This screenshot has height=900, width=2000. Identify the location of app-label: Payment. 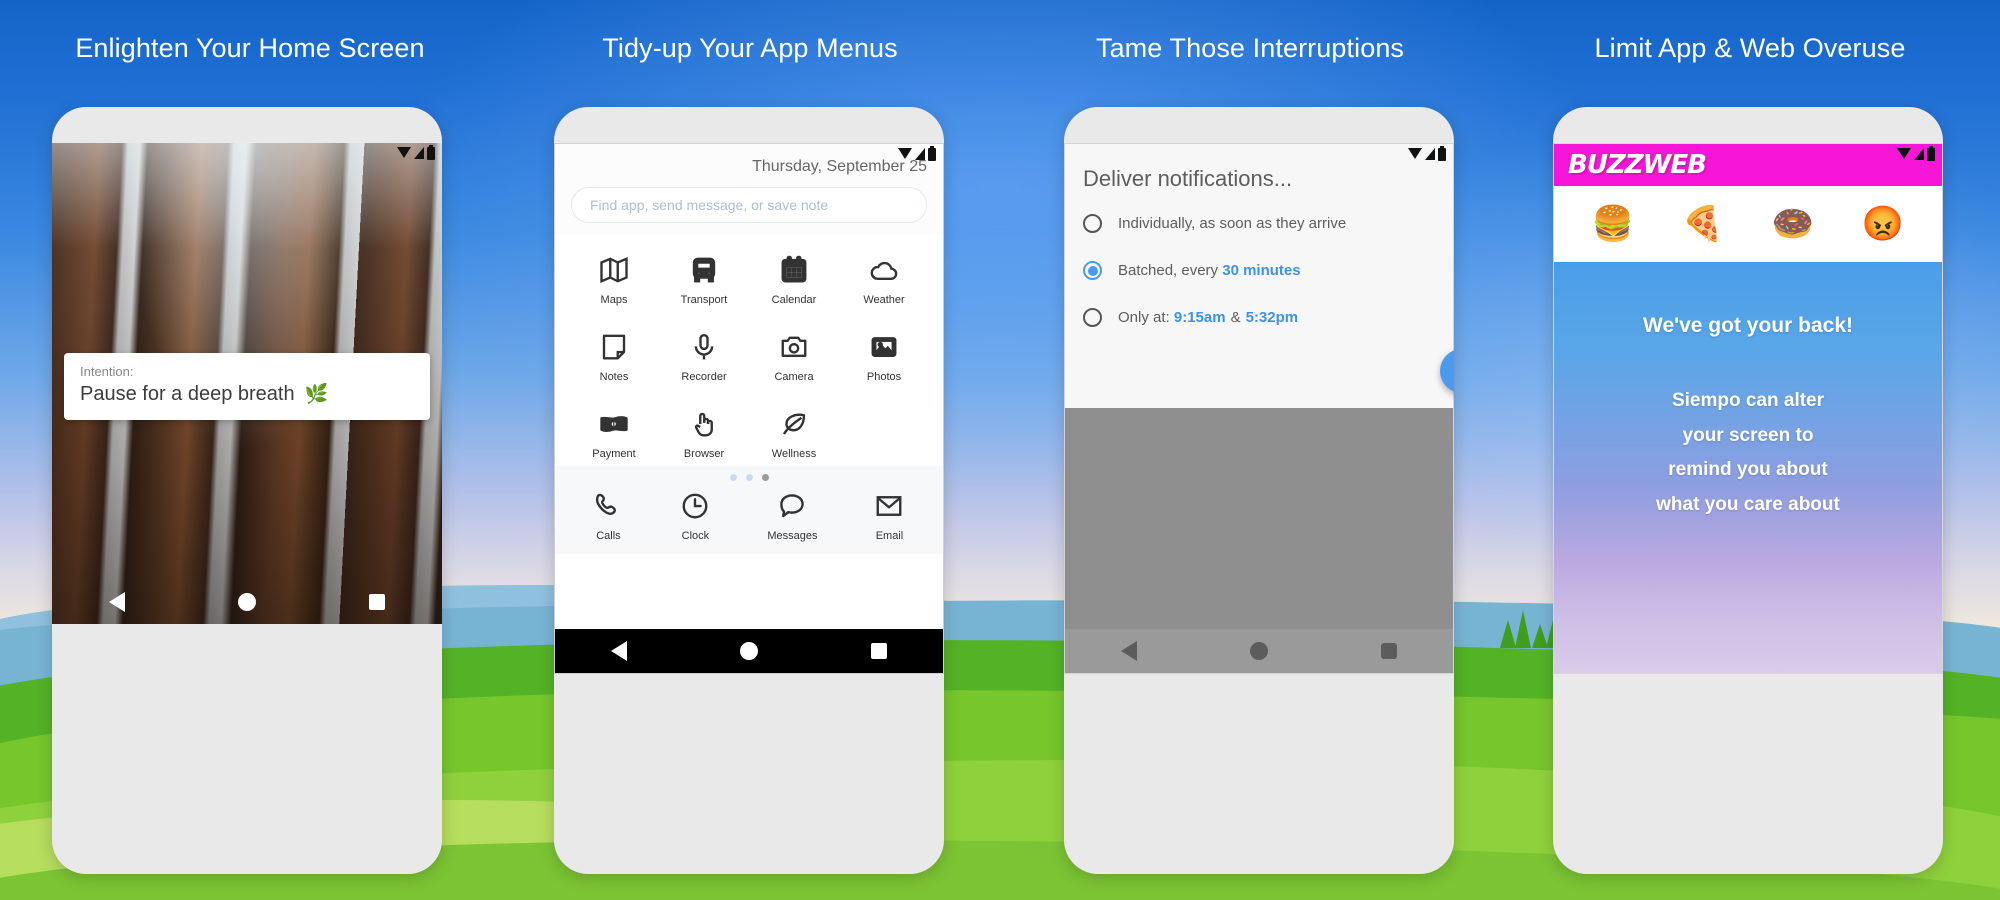
(614, 454).